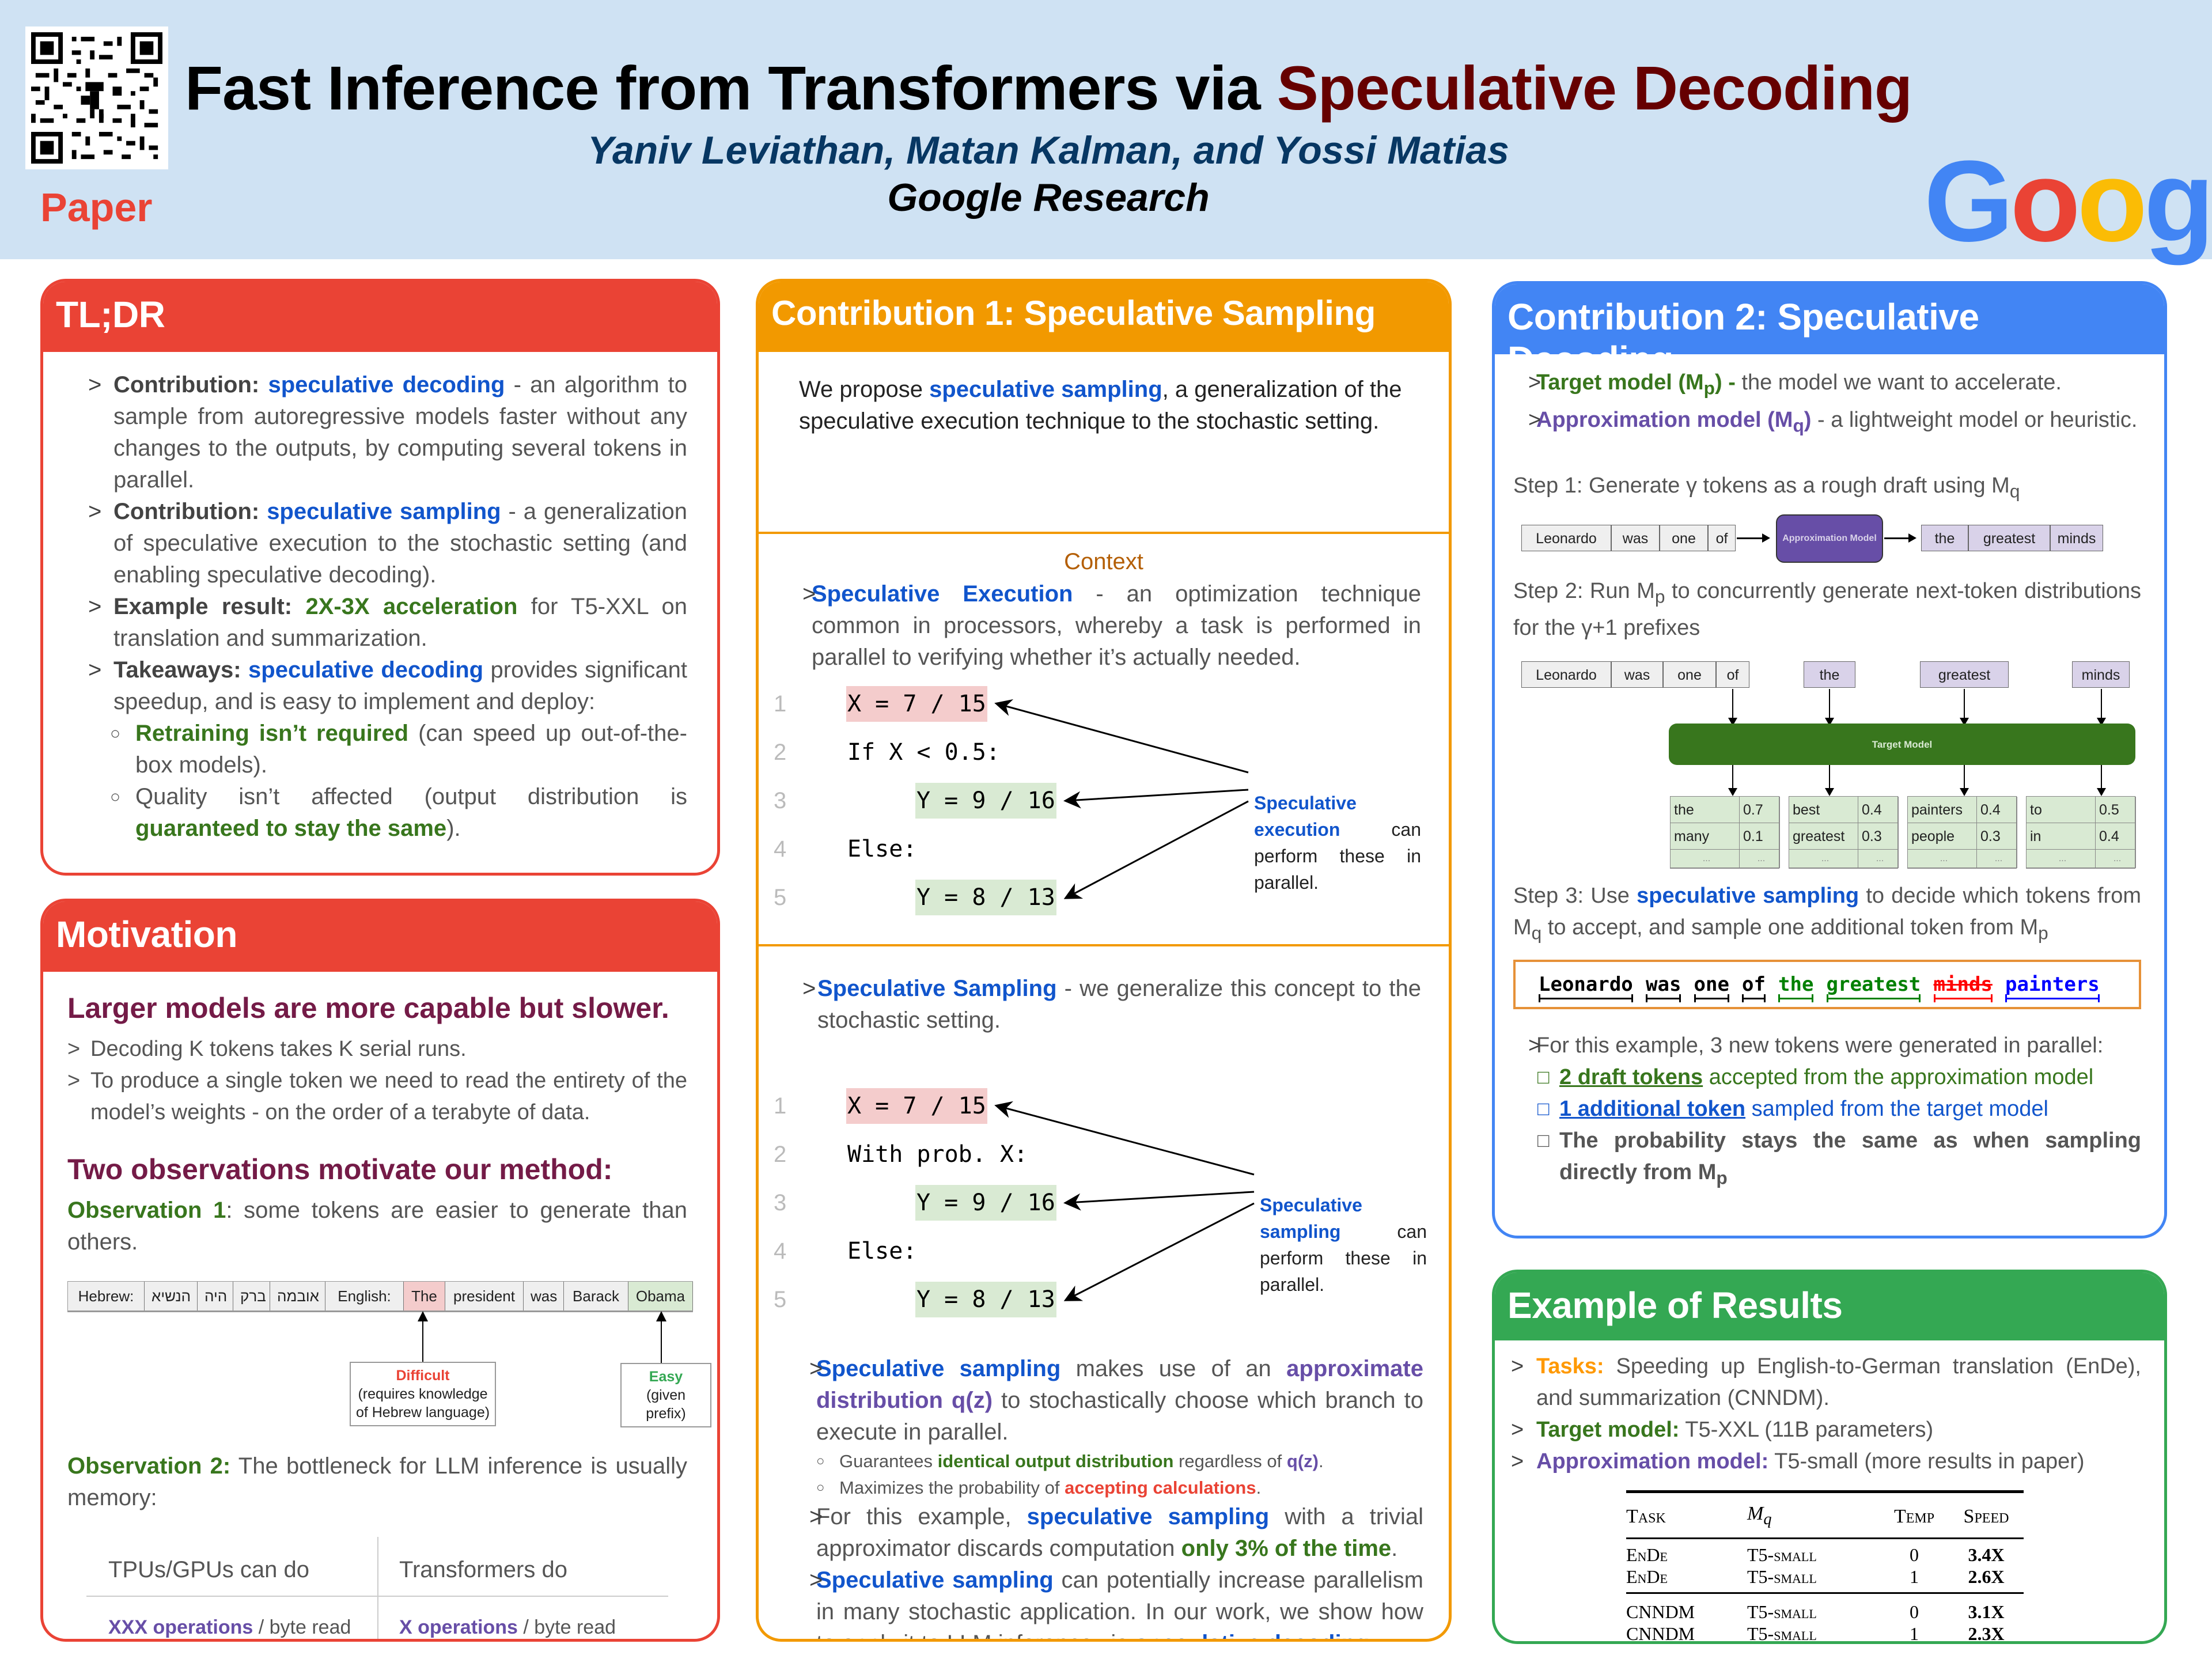 This screenshot has width=2212, height=1659. Describe the element at coordinates (377, 1596) in the screenshot. I see `divider` at that location.